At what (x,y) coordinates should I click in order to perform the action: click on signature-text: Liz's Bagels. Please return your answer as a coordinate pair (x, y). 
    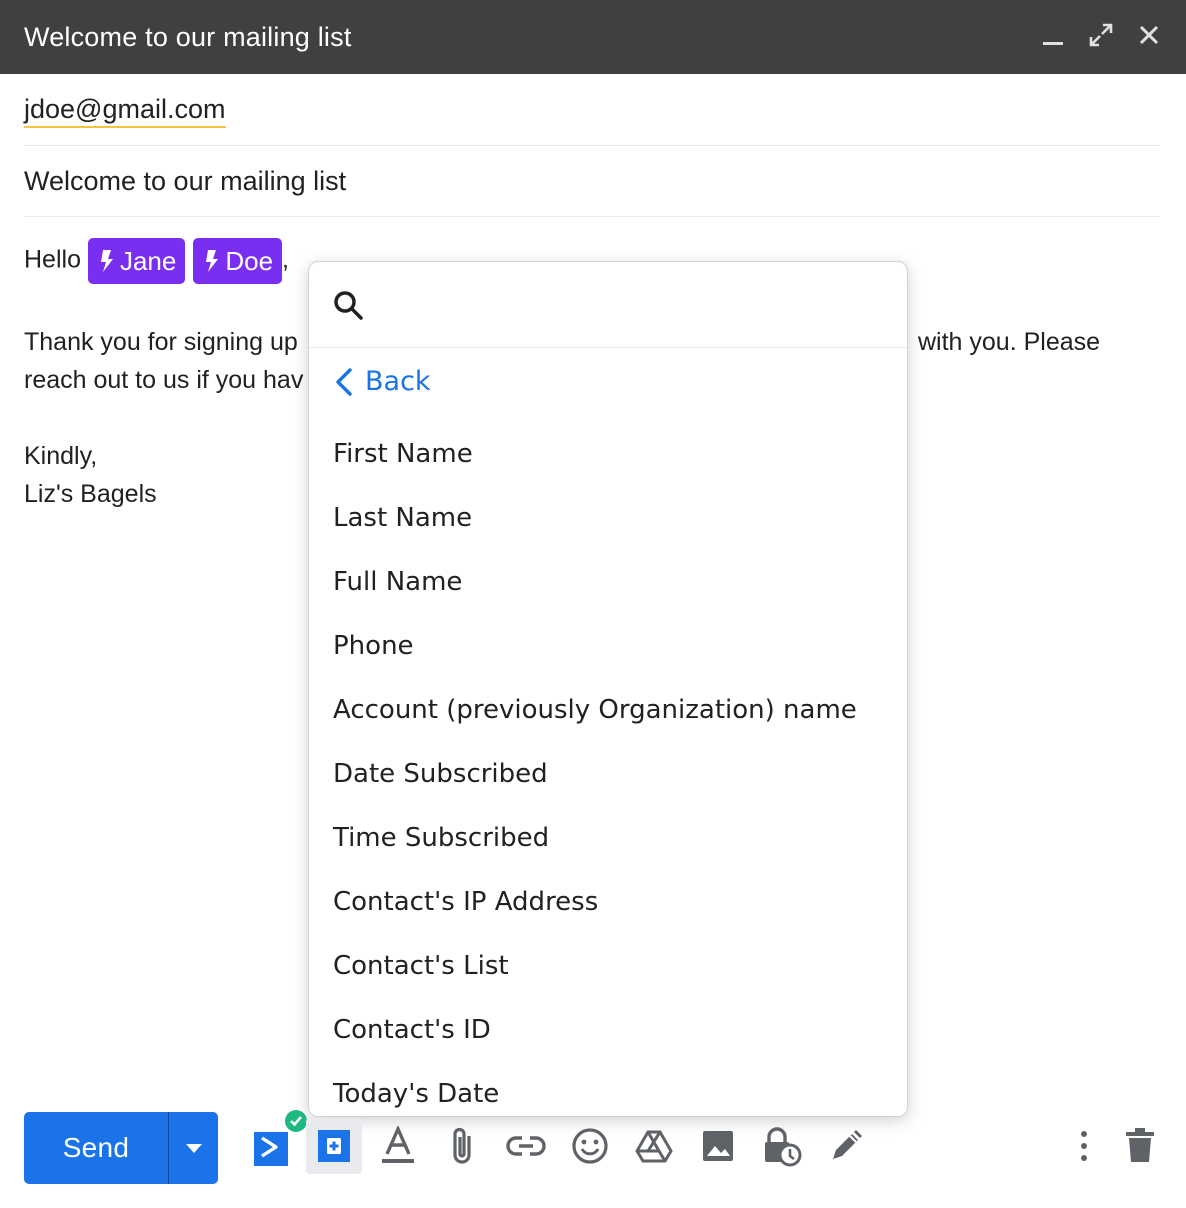
    Looking at the image, I should click on (90, 494).